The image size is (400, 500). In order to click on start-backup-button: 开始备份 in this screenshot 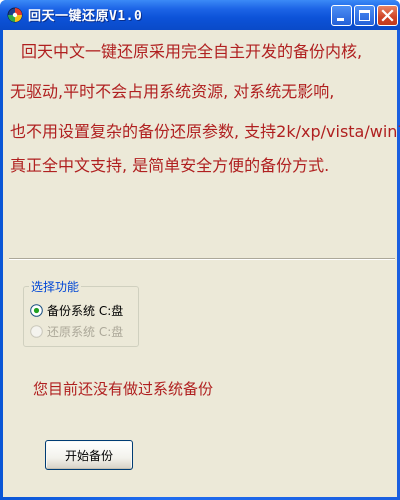, I will do `click(89, 455)`.